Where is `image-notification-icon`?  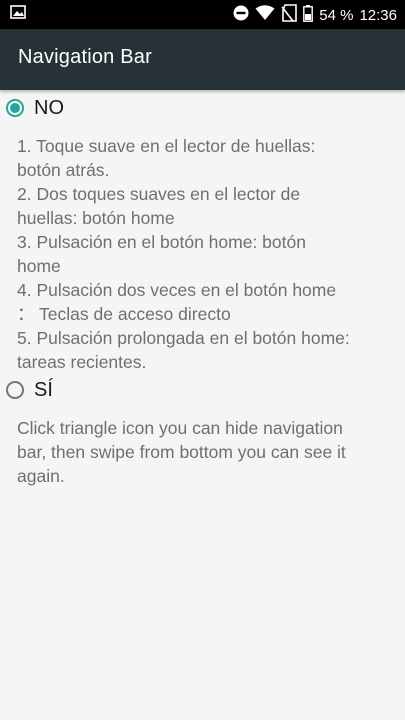
image-notification-icon is located at coordinates (18, 14).